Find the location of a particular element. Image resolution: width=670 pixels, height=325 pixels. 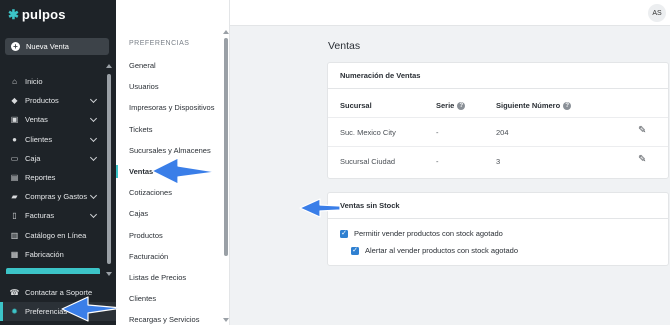

page-title: Ventas is located at coordinates (344, 46).